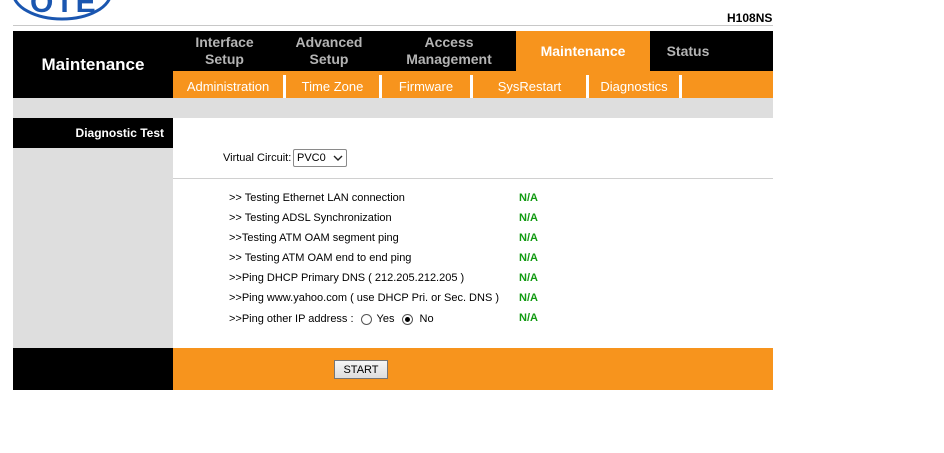 The height and width of the screenshot is (453, 944). Describe the element at coordinates (311, 158) in the screenshot. I see `virtual-circuit-value: PVC0` at that location.